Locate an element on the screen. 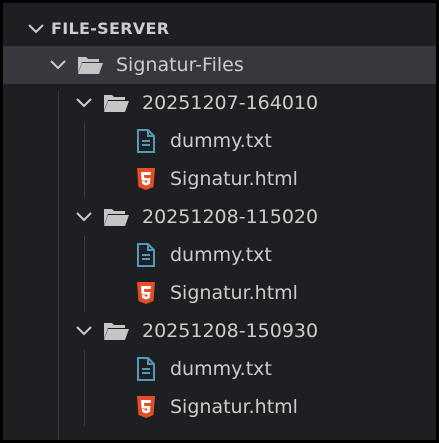 Image resolution: width=439 pixels, height=443 pixels. tree-folder-20251208-115020: 20251208-115020 is located at coordinates (219, 217).